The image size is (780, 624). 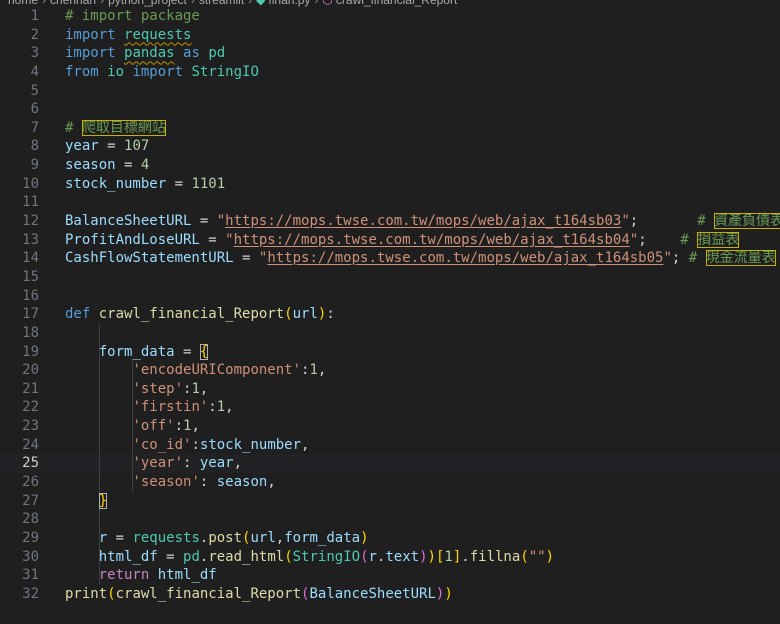 I want to click on code-text: 'off':1,, so click(x=132, y=426).